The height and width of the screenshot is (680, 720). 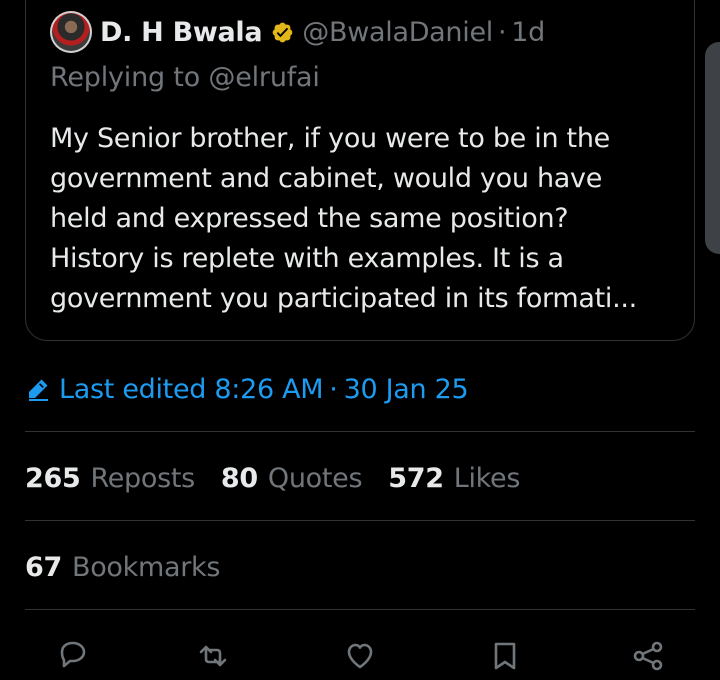 What do you see at coordinates (406, 389) in the screenshot?
I see `edited-date: 30 Jan 25` at bounding box center [406, 389].